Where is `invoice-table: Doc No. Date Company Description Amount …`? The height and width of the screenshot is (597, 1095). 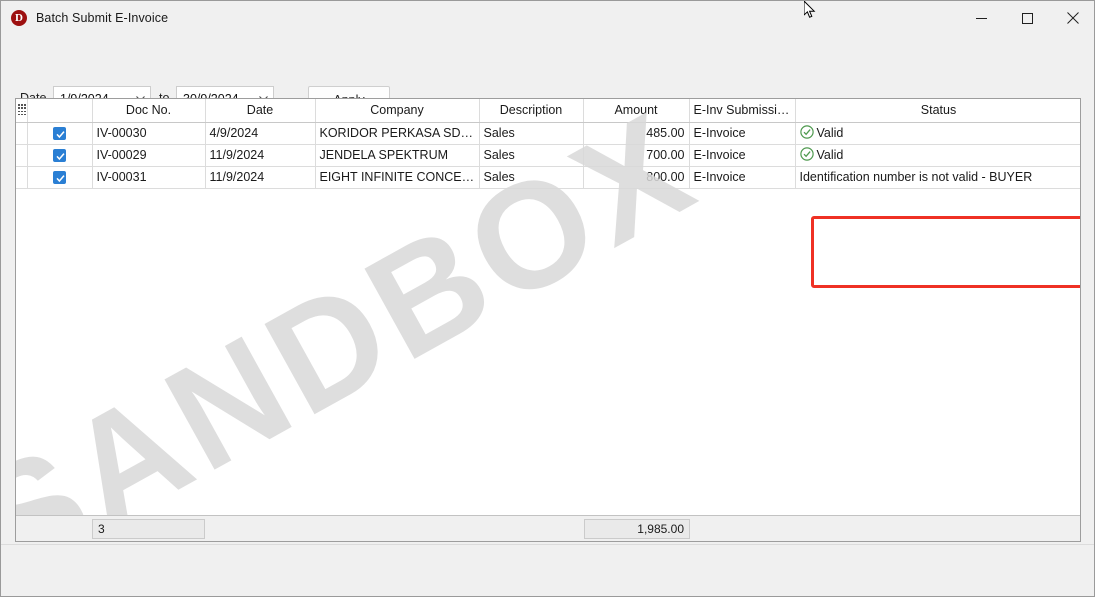
invoice-table: Doc No. Date Company Description Amount … is located at coordinates (548, 144).